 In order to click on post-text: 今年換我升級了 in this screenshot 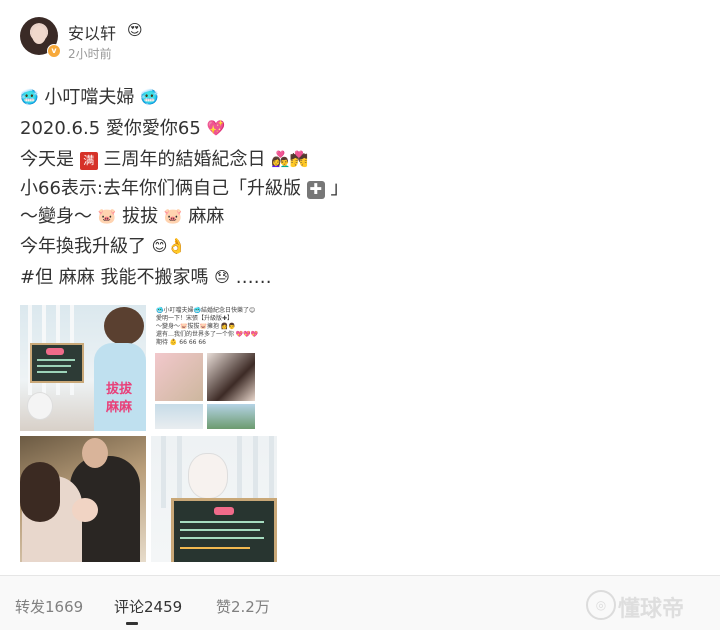, I will do `click(83, 246)`.